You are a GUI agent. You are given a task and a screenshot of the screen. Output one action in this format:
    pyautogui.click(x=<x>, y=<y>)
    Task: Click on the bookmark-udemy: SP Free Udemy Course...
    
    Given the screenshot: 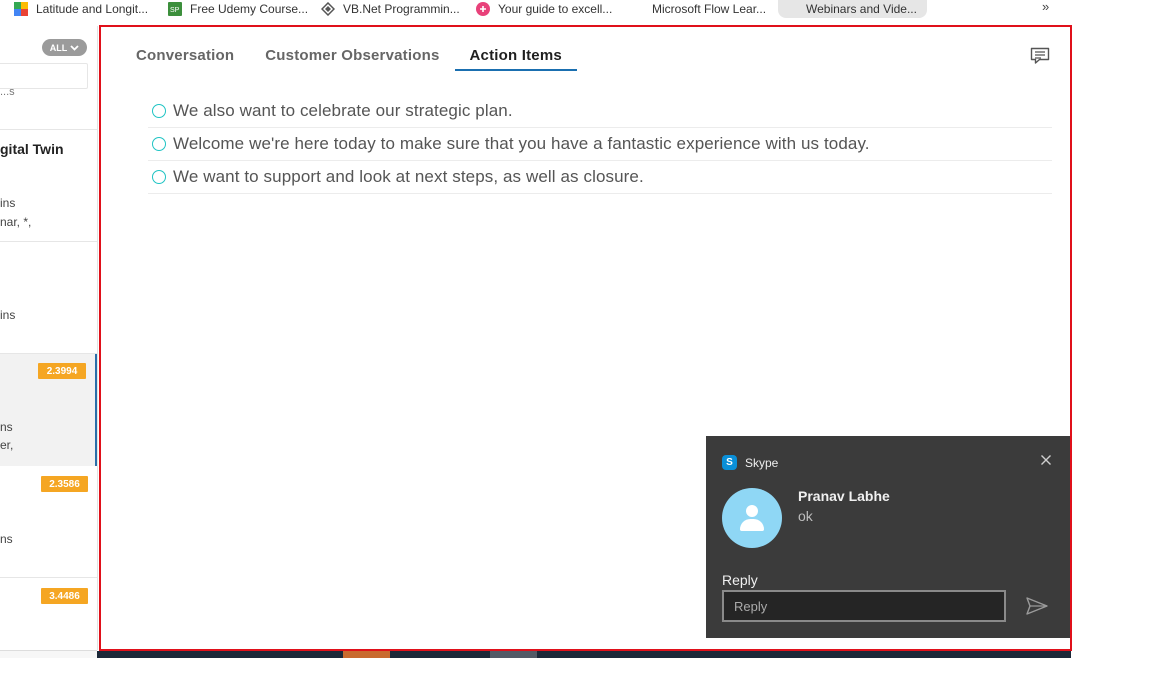 What is the action you would take?
    pyautogui.click(x=238, y=9)
    